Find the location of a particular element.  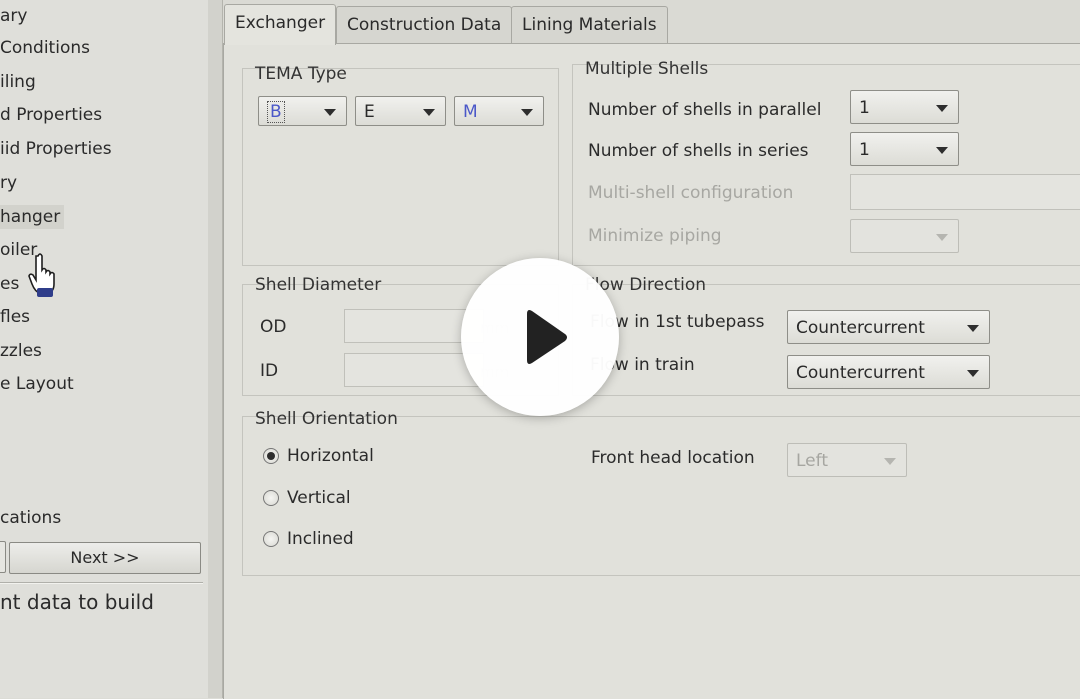

shells-series-value: 1 is located at coordinates (864, 150).